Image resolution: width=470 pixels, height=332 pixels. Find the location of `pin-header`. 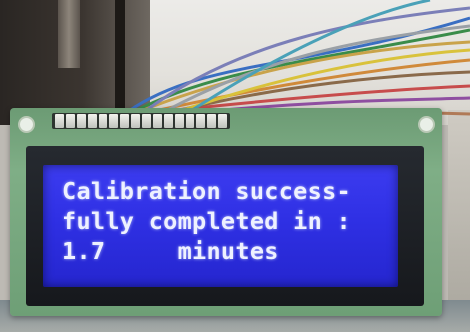

pin-header is located at coordinates (141, 121).